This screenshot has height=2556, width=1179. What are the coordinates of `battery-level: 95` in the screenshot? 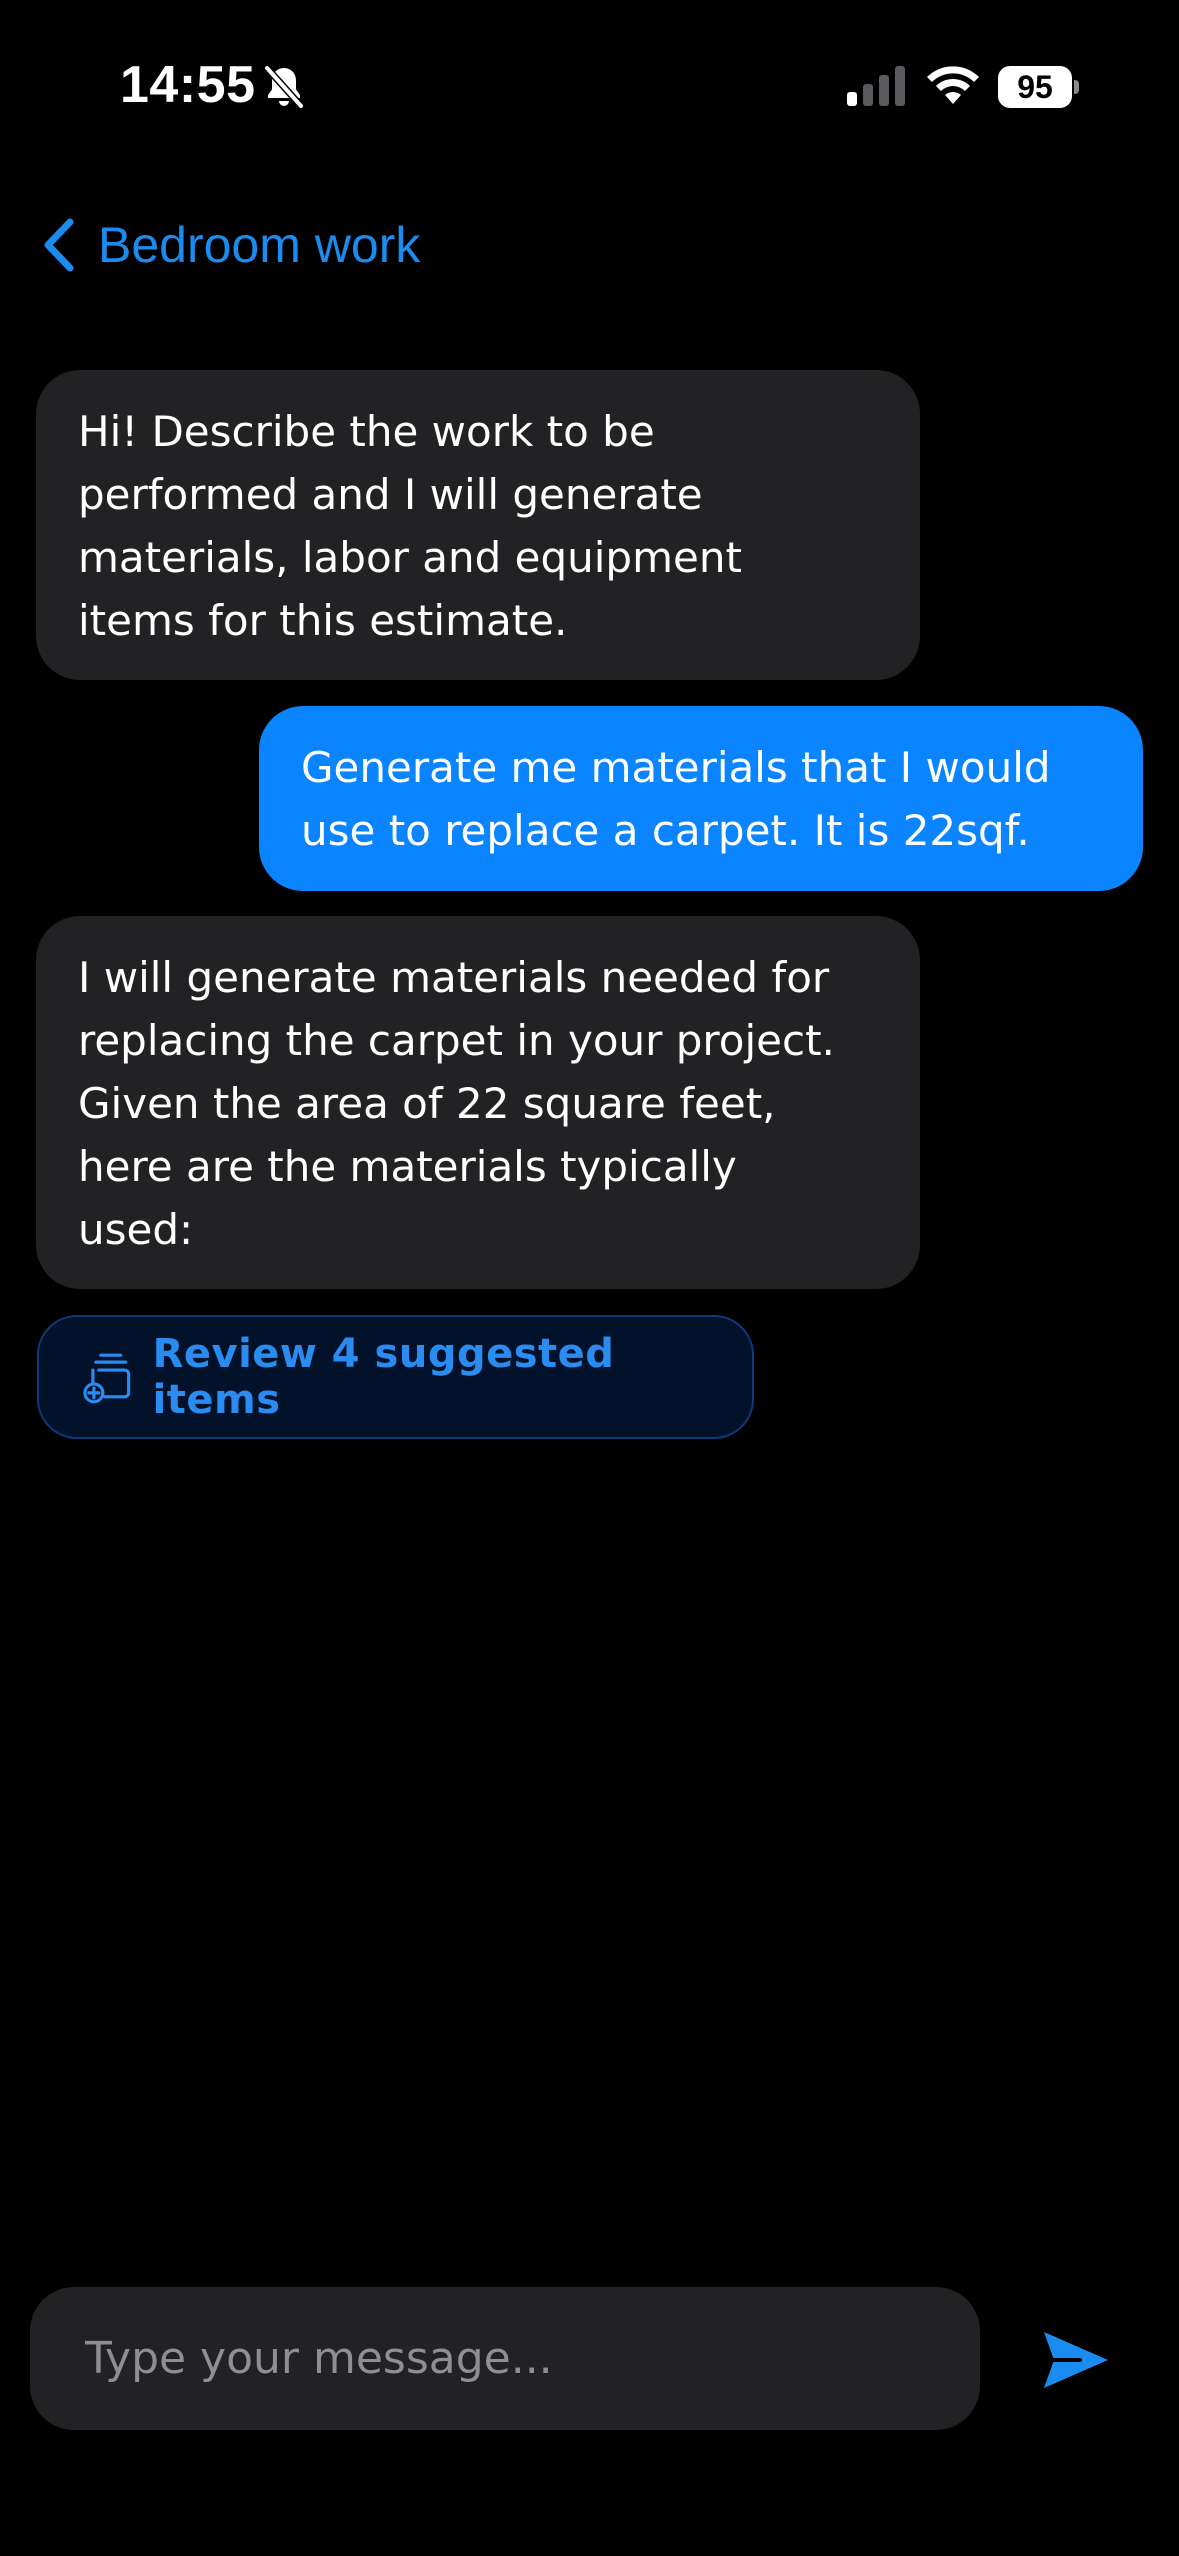 It's located at (1035, 87).